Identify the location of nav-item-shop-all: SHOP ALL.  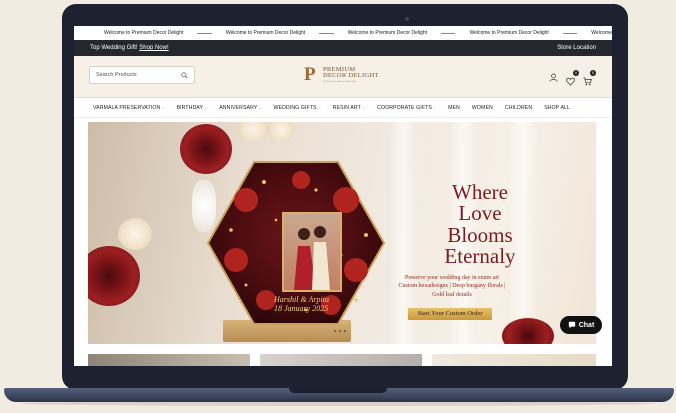
(557, 108).